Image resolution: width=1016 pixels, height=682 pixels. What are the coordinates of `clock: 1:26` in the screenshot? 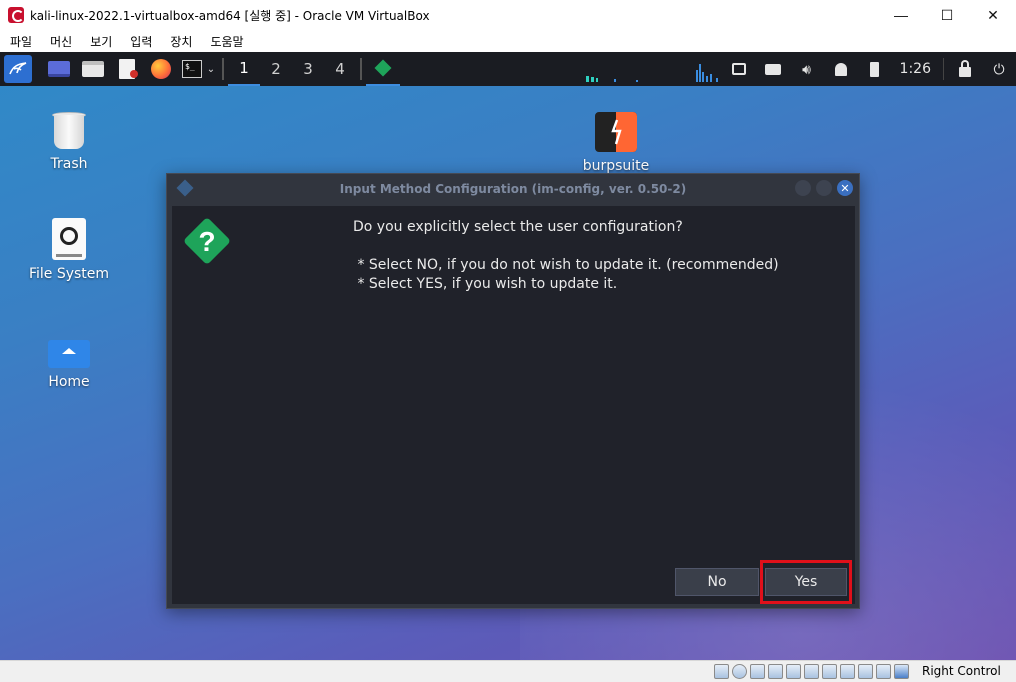 It's located at (915, 69).